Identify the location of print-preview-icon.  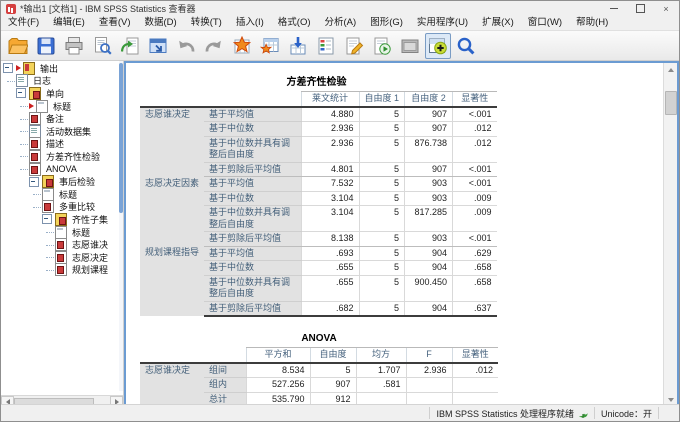
(103, 45).